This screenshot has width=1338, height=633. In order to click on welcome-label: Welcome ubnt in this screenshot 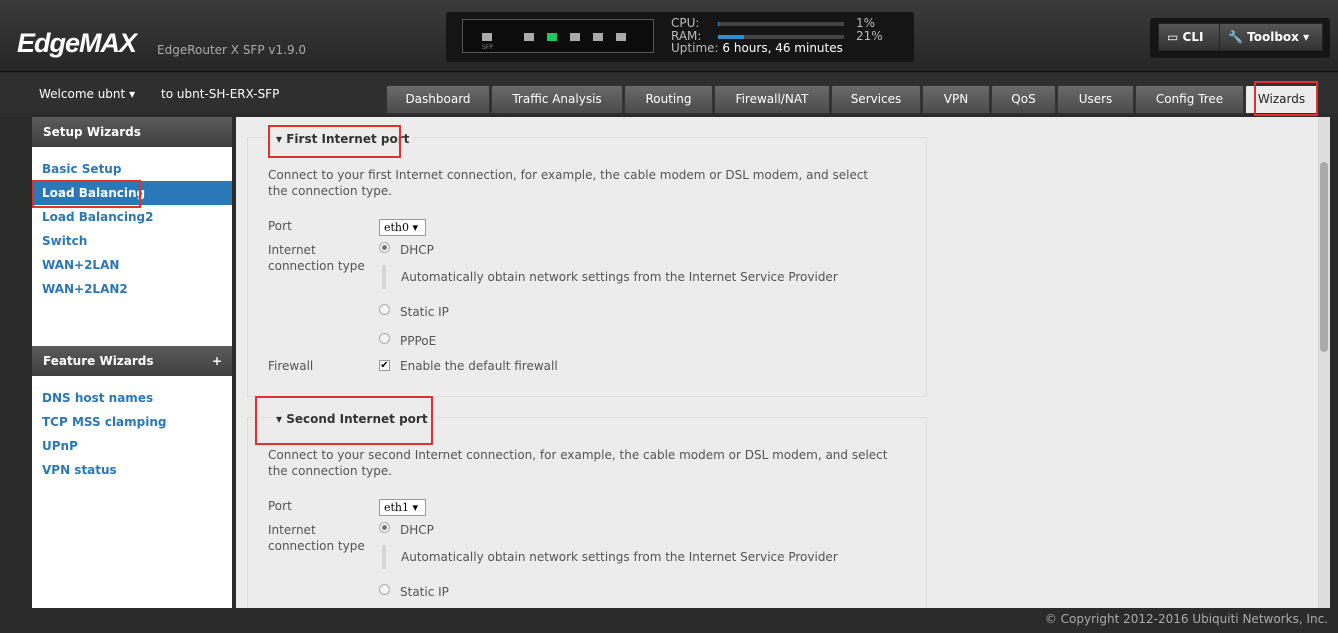, I will do `click(82, 94)`.